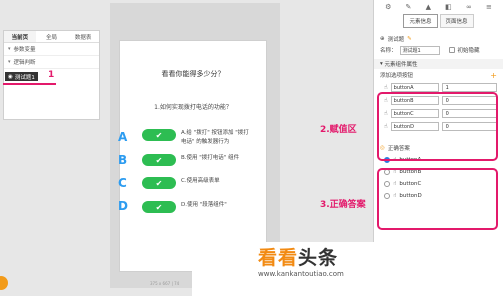  Describe the element at coordinates (451, 50) in the screenshot. I see `hidden-checkbox` at that location.